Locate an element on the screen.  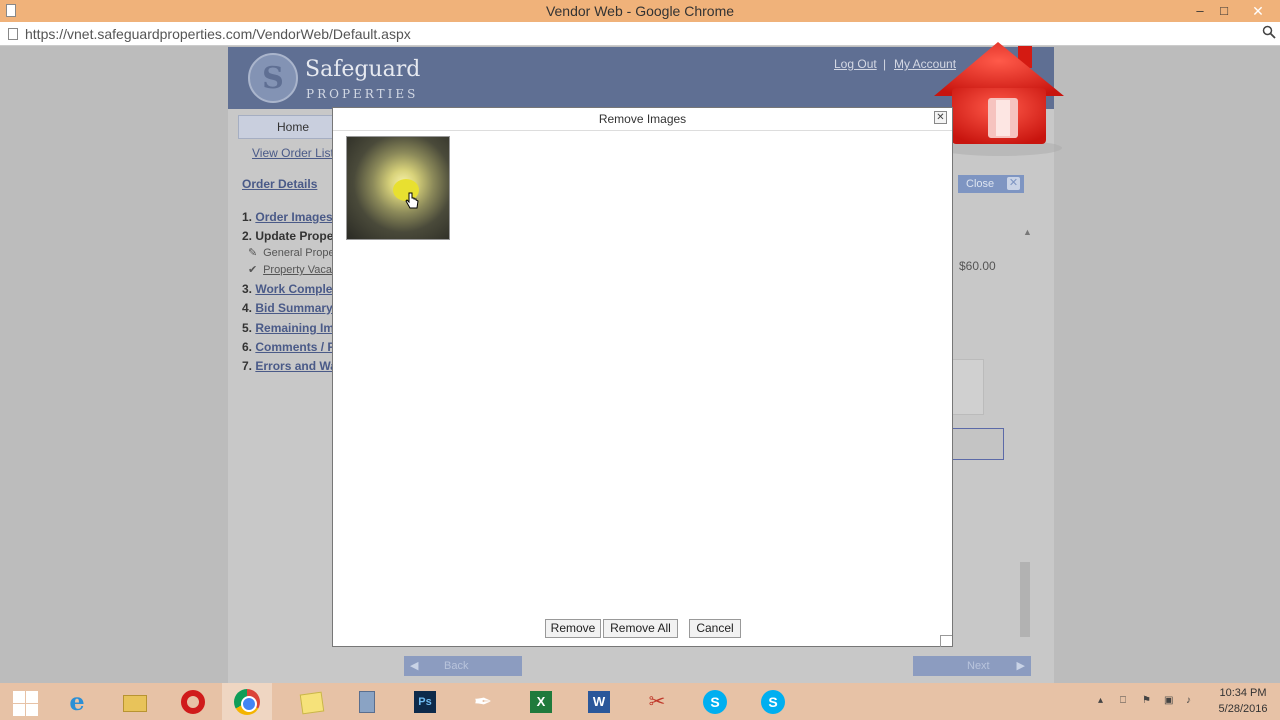
close-label: Close is located at coordinates (980, 184).